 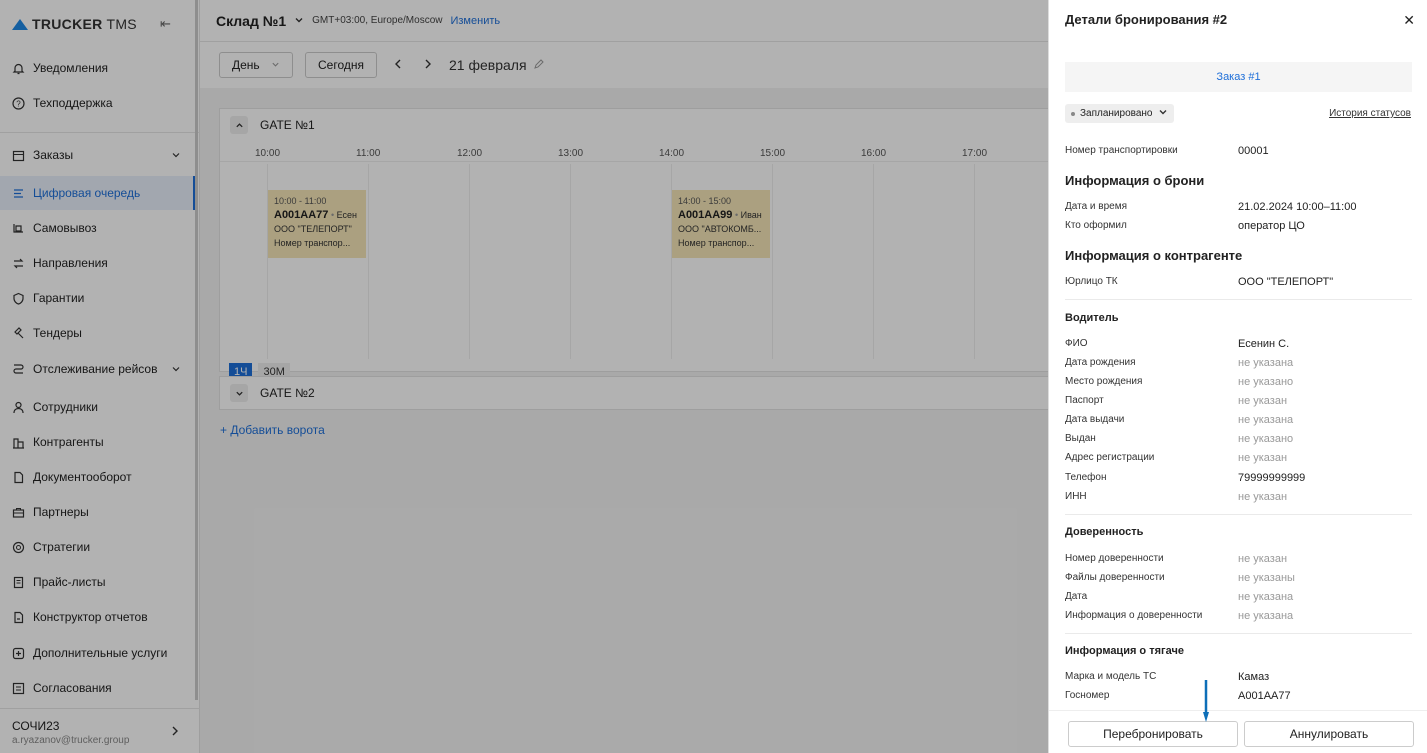 What do you see at coordinates (1135, 180) in the screenshot?
I see `booking-info-heading: Информация о брони` at bounding box center [1135, 180].